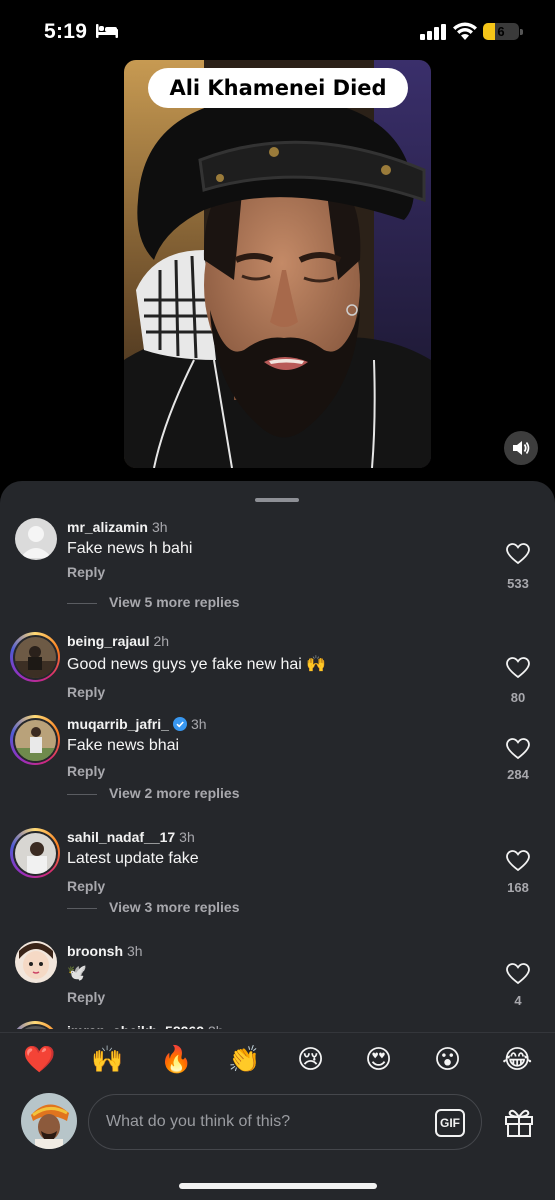 This screenshot has width=555, height=1200. I want to click on battery-level: 6, so click(501, 31).